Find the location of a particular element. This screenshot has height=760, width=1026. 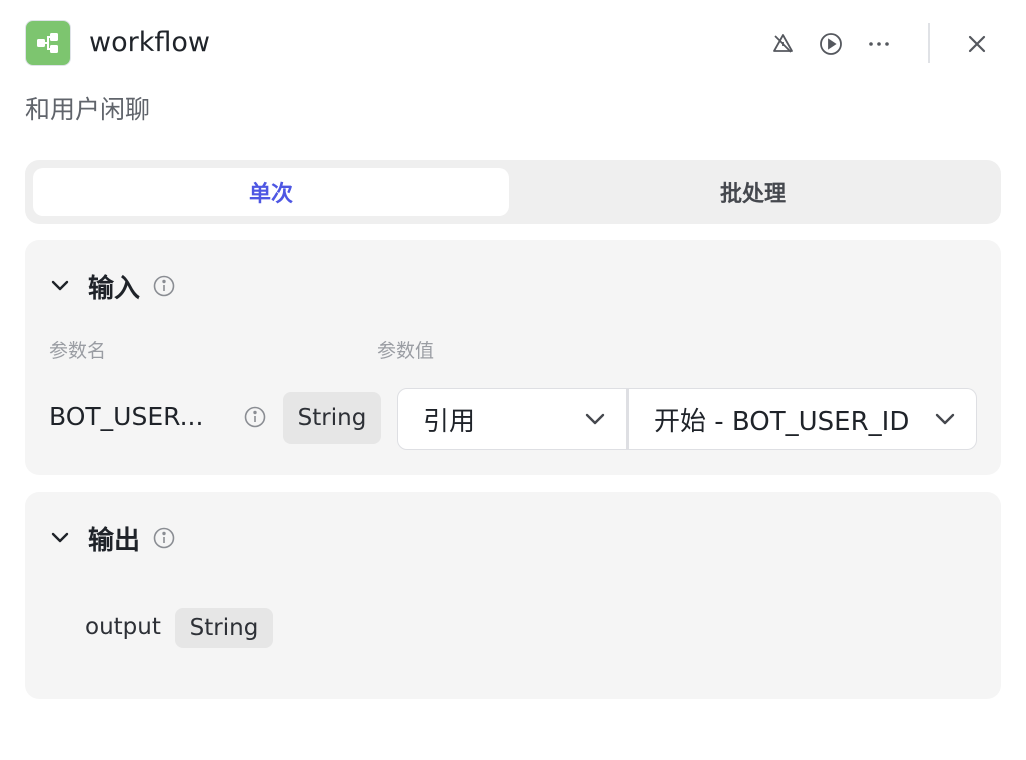

value-select: 开始 - BOT_USER_ID is located at coordinates (802, 419).